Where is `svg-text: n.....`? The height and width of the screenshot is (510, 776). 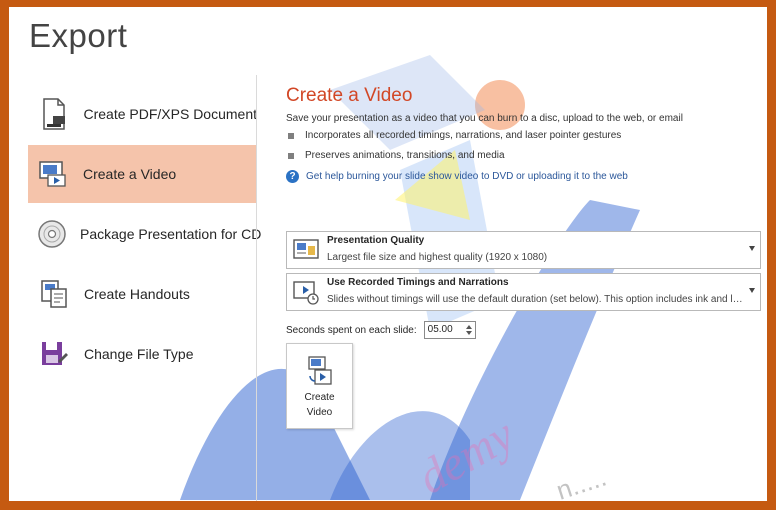 svg-text: n..... is located at coordinates (581, 484).